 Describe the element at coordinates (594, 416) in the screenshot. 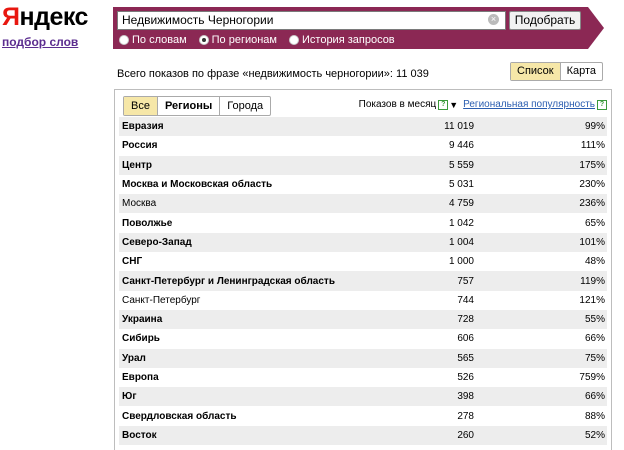

I see `popularity-value: 88%` at that location.